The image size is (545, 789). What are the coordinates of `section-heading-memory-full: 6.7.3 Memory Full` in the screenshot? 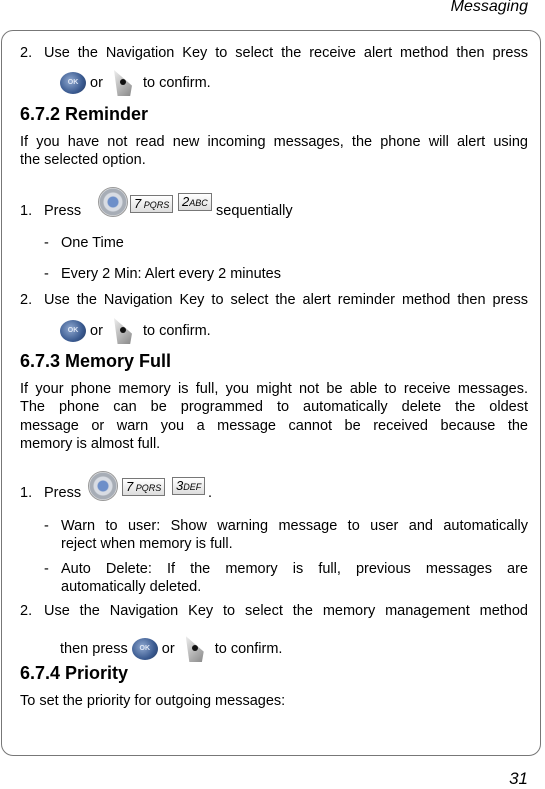 It's located at (96, 361).